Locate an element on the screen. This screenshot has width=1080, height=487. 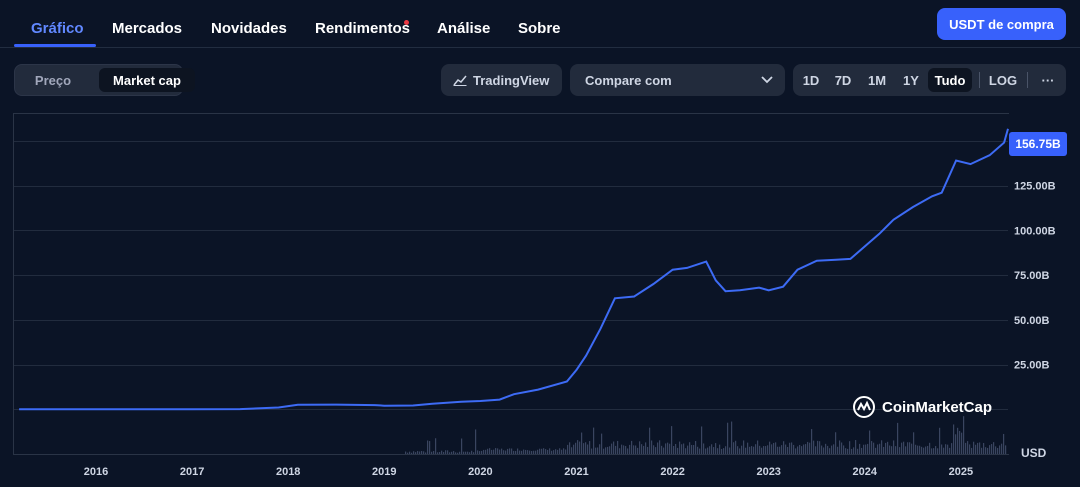
x-tick-label: 2025 is located at coordinates (961, 472).